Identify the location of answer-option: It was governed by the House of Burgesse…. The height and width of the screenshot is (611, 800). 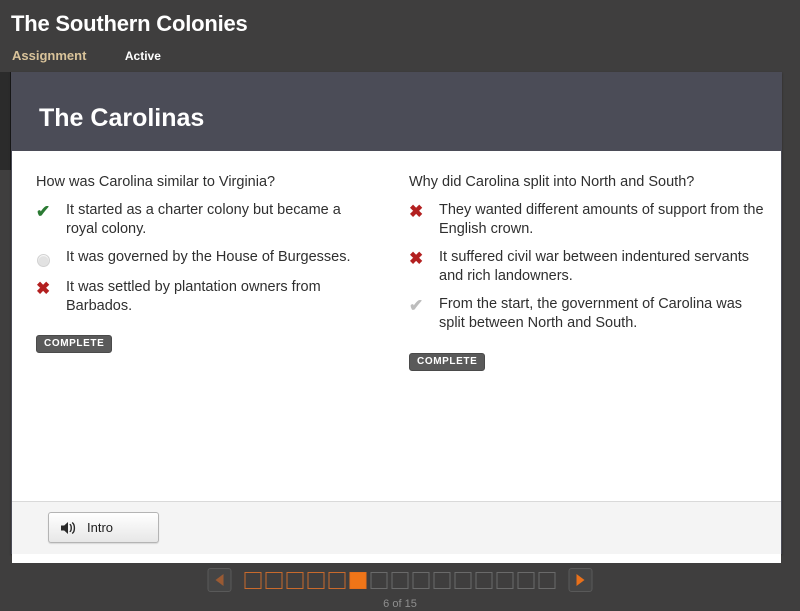
(203, 258).